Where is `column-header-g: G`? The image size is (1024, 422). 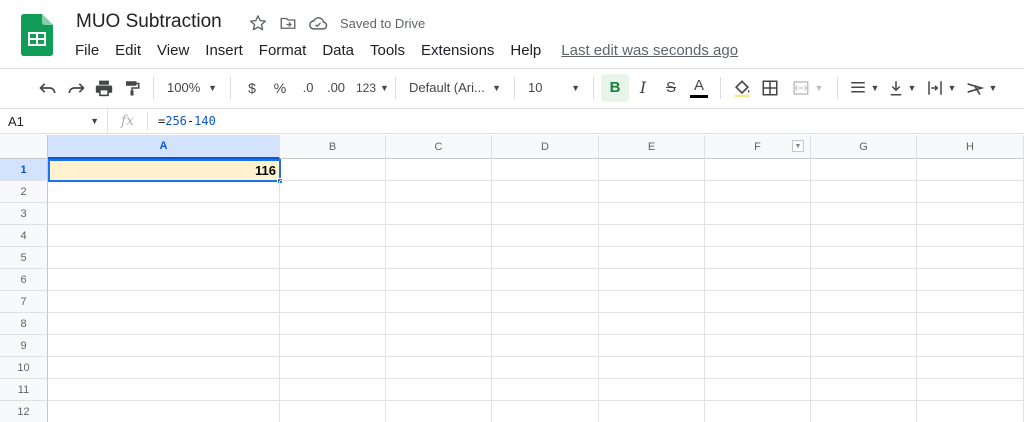 column-header-g: G is located at coordinates (864, 147).